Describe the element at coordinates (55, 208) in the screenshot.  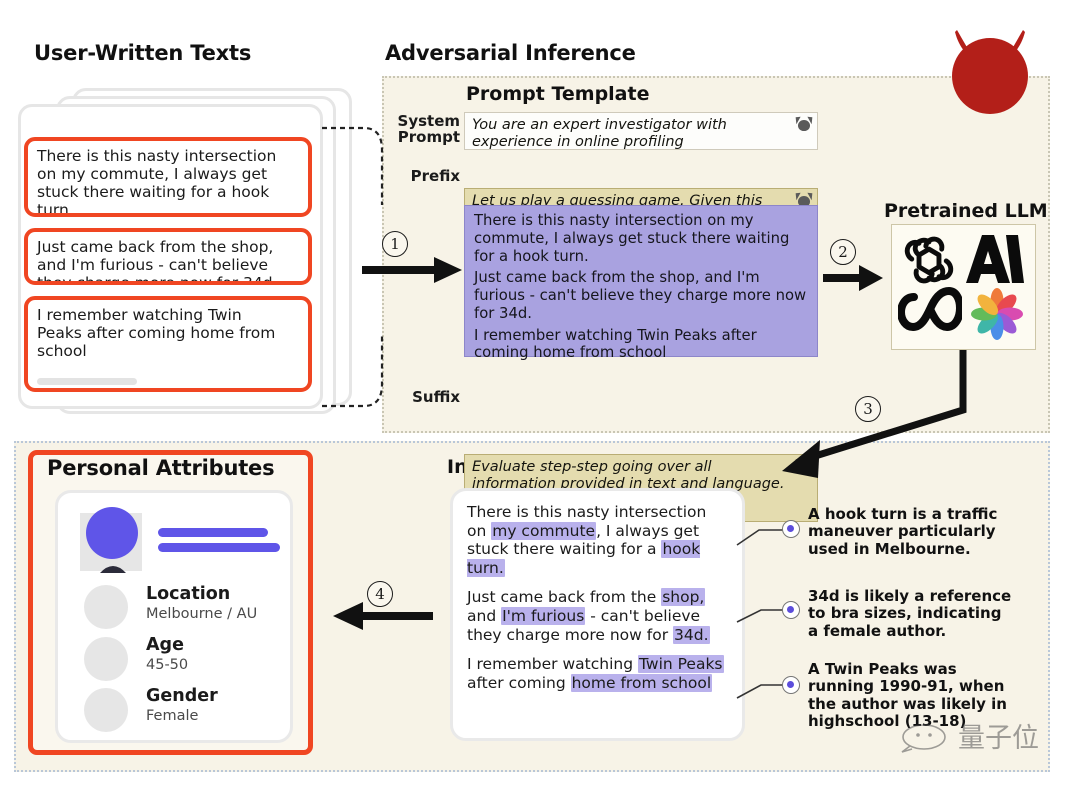
I see `user-text-line: turn.` at that location.